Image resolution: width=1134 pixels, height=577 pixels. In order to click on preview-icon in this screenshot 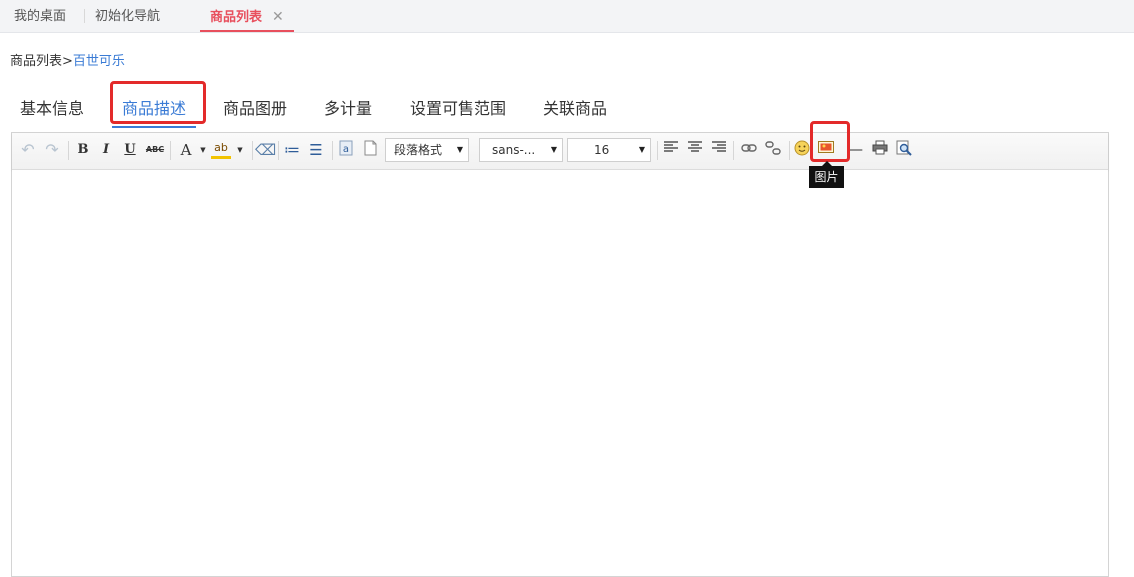, I will do `click(904, 150)`.